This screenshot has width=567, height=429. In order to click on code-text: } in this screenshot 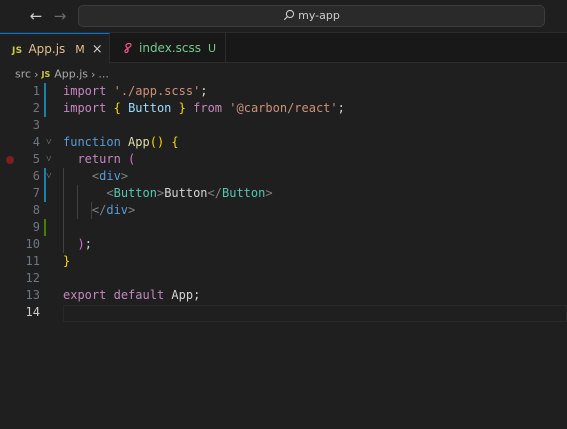, I will do `click(66, 261)`.